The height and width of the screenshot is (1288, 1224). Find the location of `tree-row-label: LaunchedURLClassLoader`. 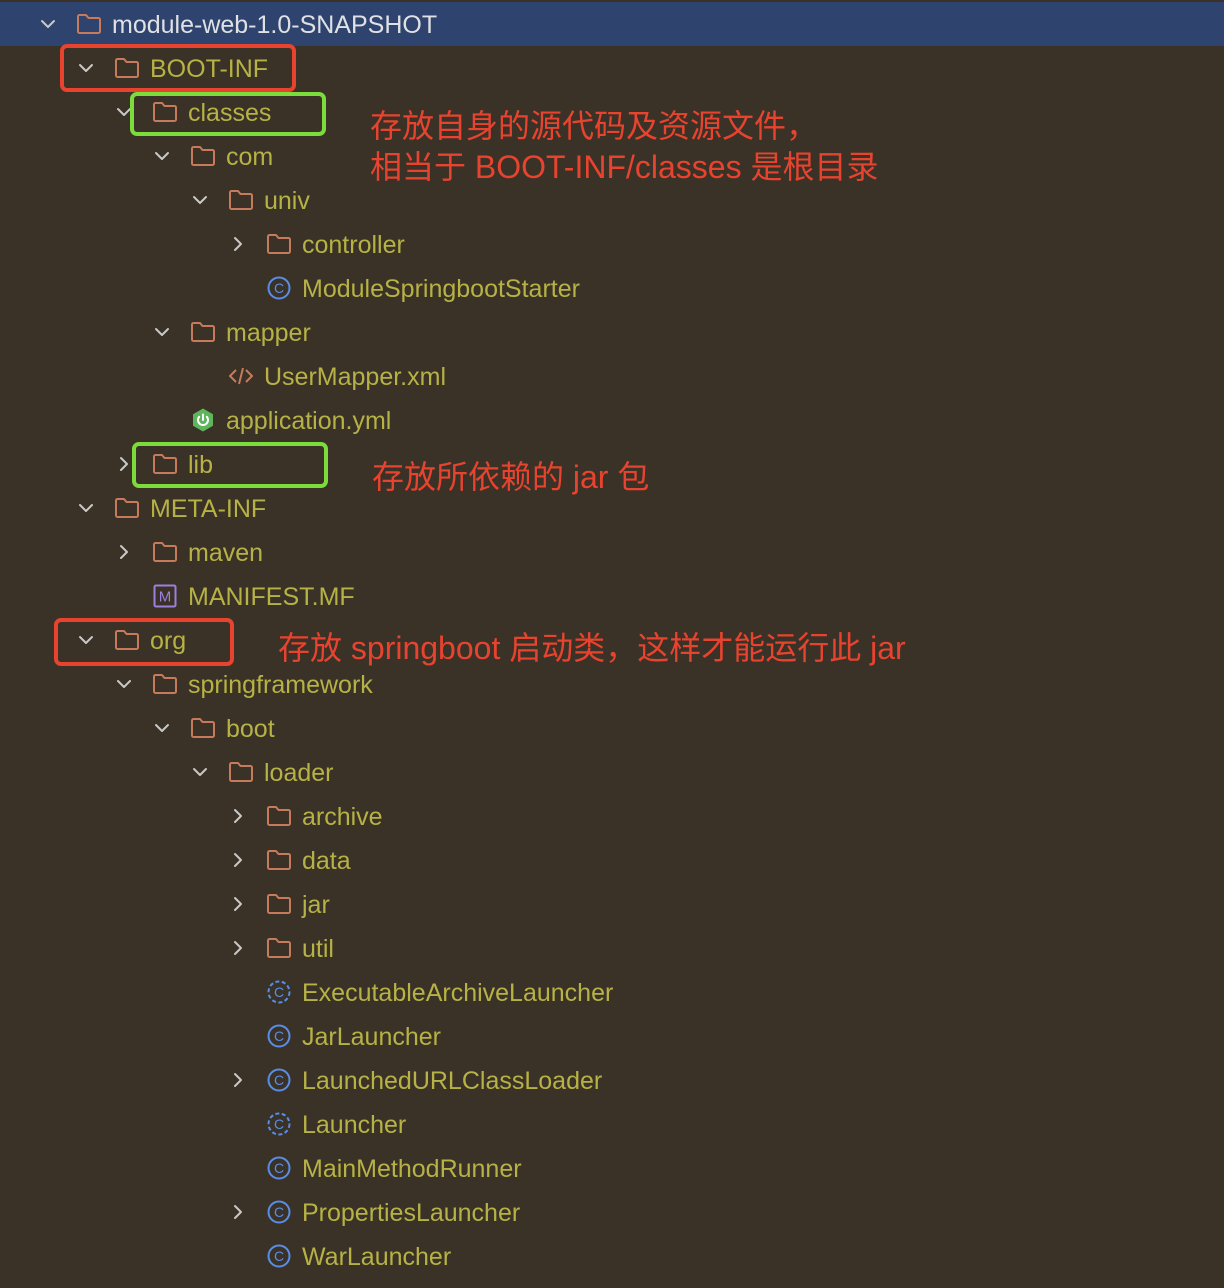

tree-row-label: LaunchedURLClassLoader is located at coordinates (452, 1081).